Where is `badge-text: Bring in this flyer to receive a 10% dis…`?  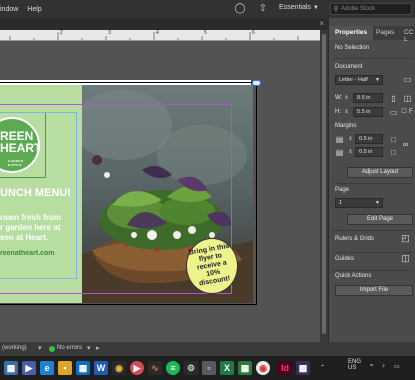
badge-text: Bring in this flyer to receive a 10% dis… is located at coordinates (209, 265).